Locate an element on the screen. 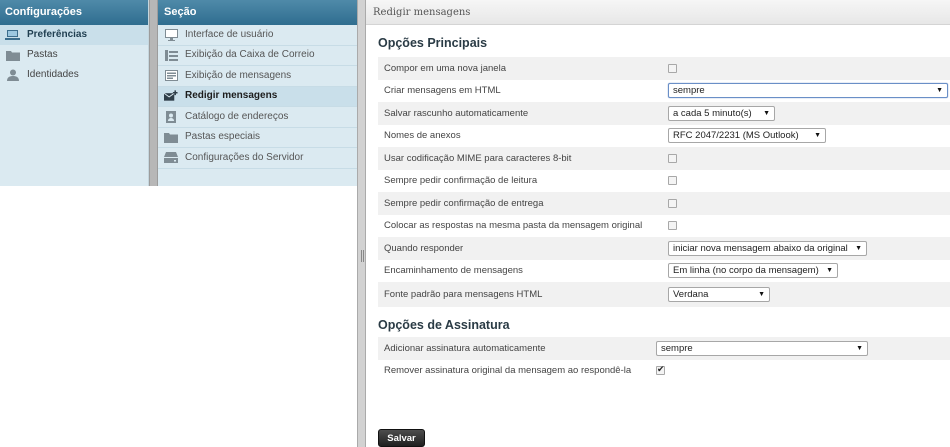 This screenshot has height=447, width=950. section-title: Seção is located at coordinates (257, 12).